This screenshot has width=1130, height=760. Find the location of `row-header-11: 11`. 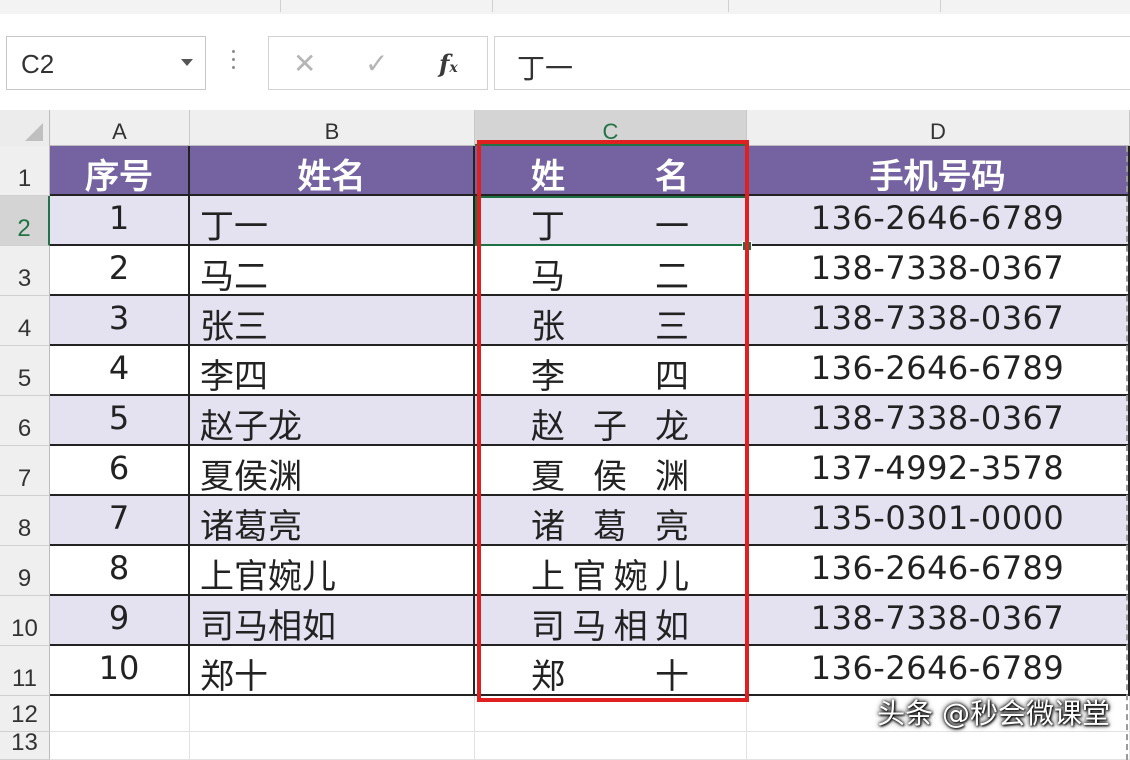

row-header-11: 11 is located at coordinates (25, 671).